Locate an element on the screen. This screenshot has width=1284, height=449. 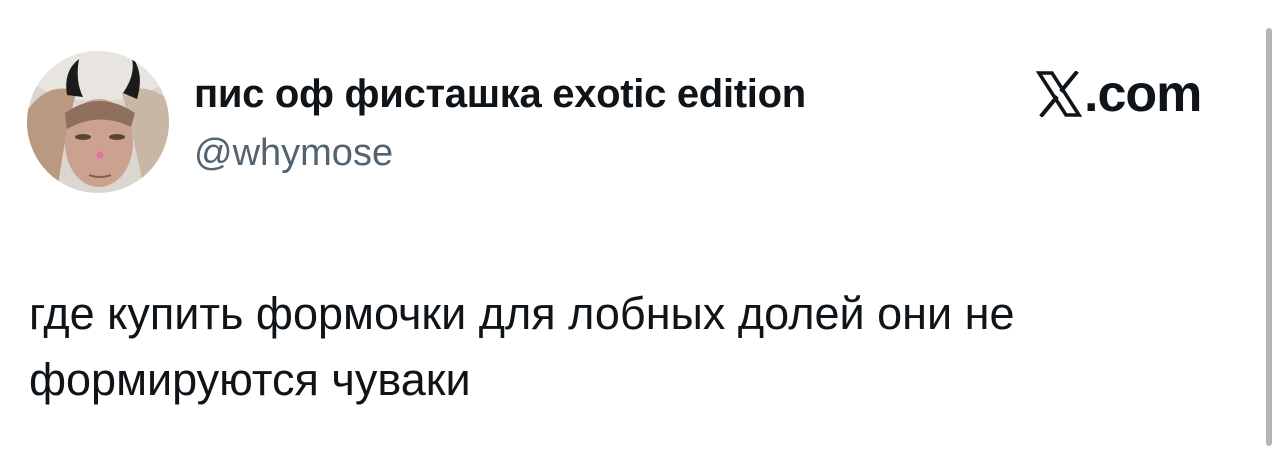
x-domain-label: .com is located at coordinates (1143, 94).